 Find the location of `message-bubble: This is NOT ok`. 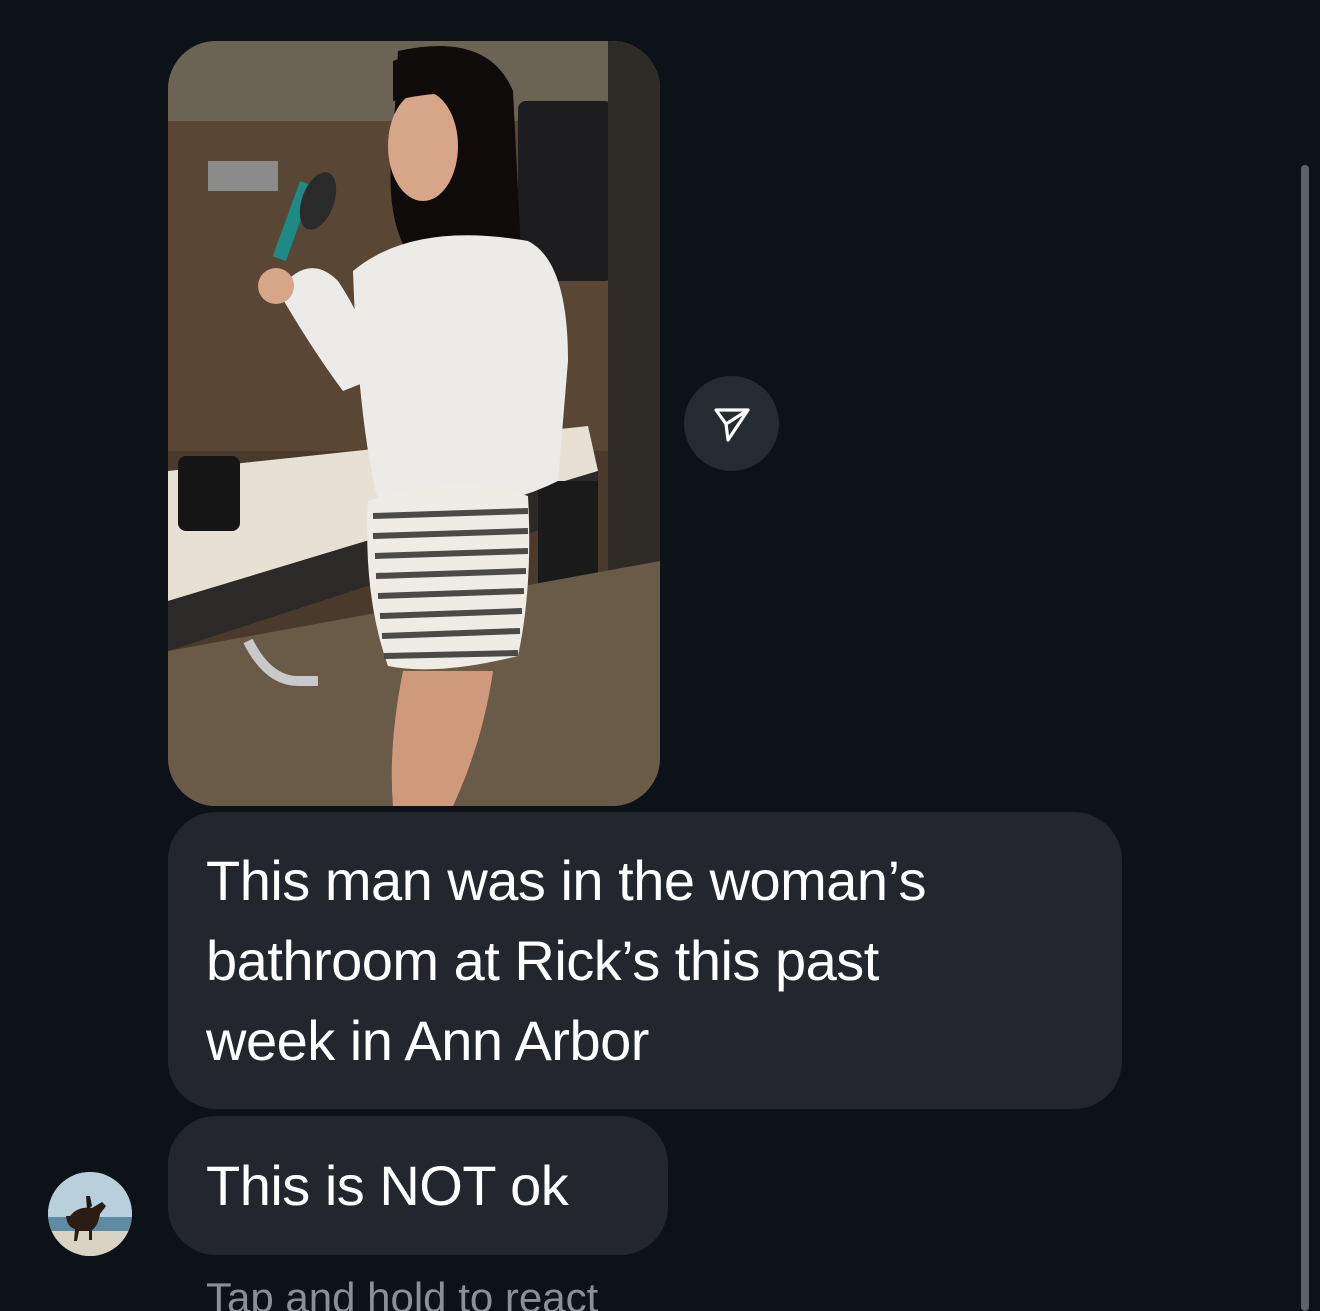

message-bubble: This is NOT ok is located at coordinates (418, 1185).